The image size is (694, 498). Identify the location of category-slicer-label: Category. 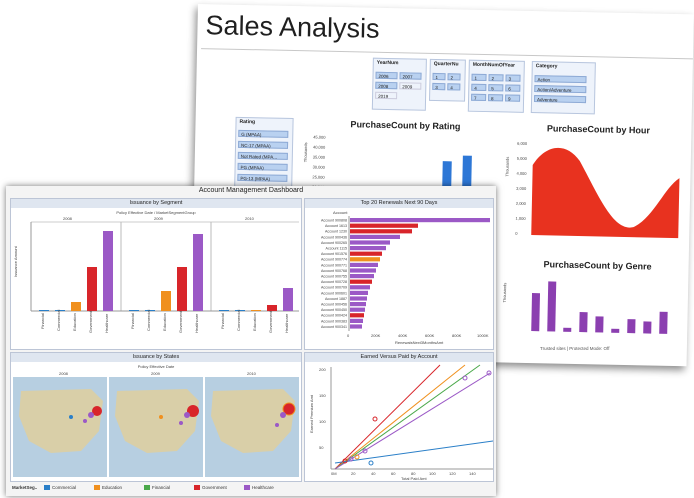
(546, 66).